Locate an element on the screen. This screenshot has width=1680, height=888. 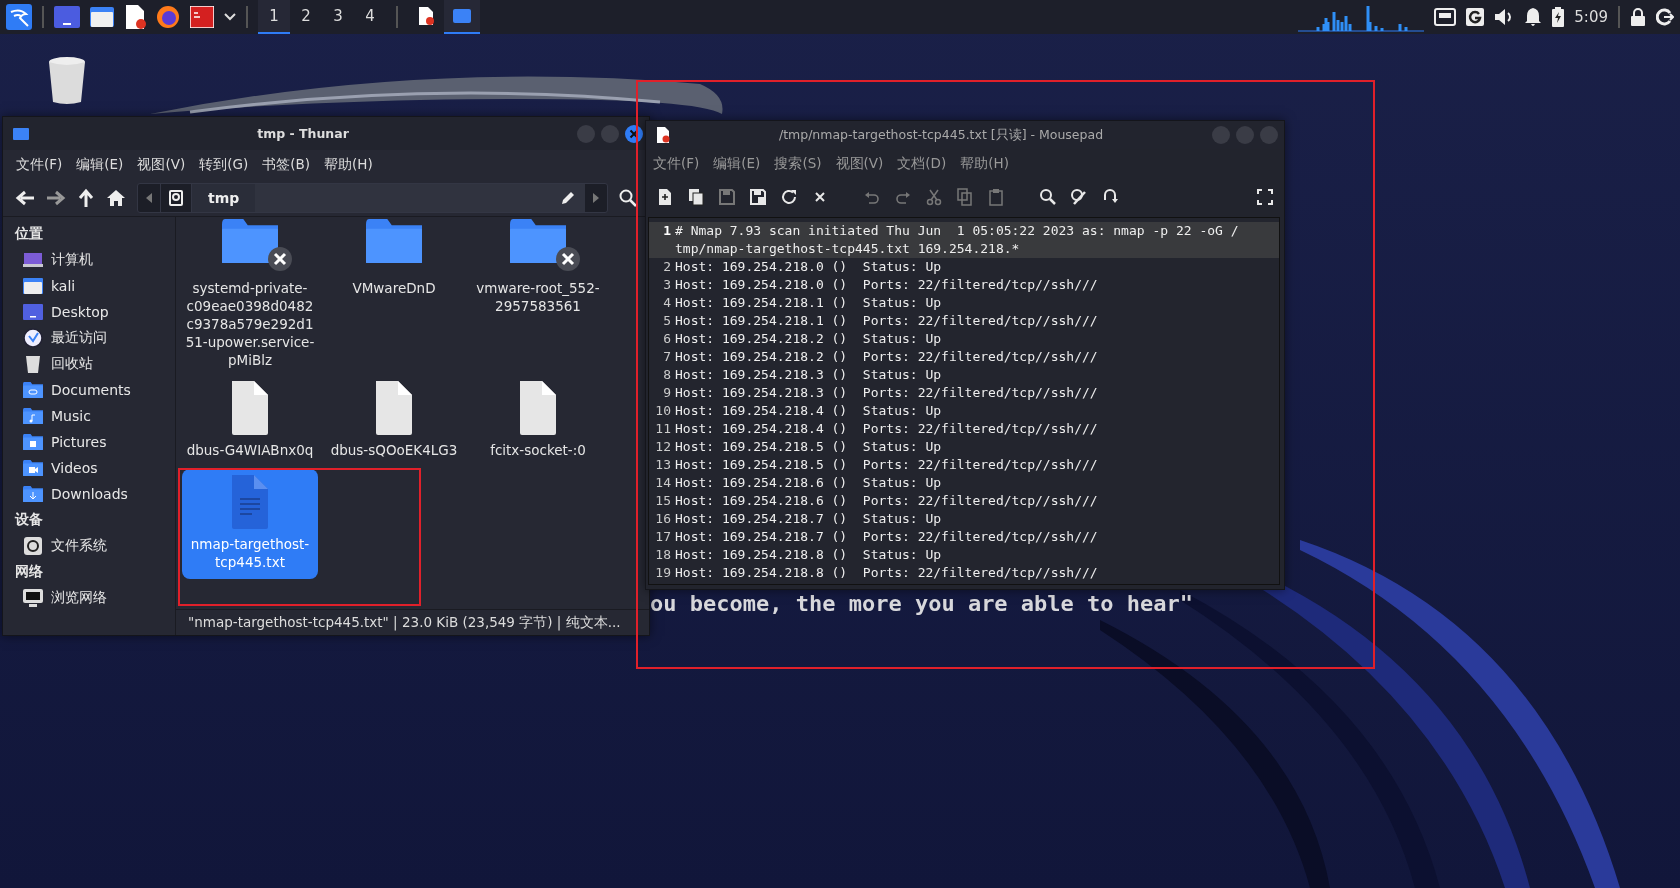
monitor-icon is located at coordinates (33, 598).